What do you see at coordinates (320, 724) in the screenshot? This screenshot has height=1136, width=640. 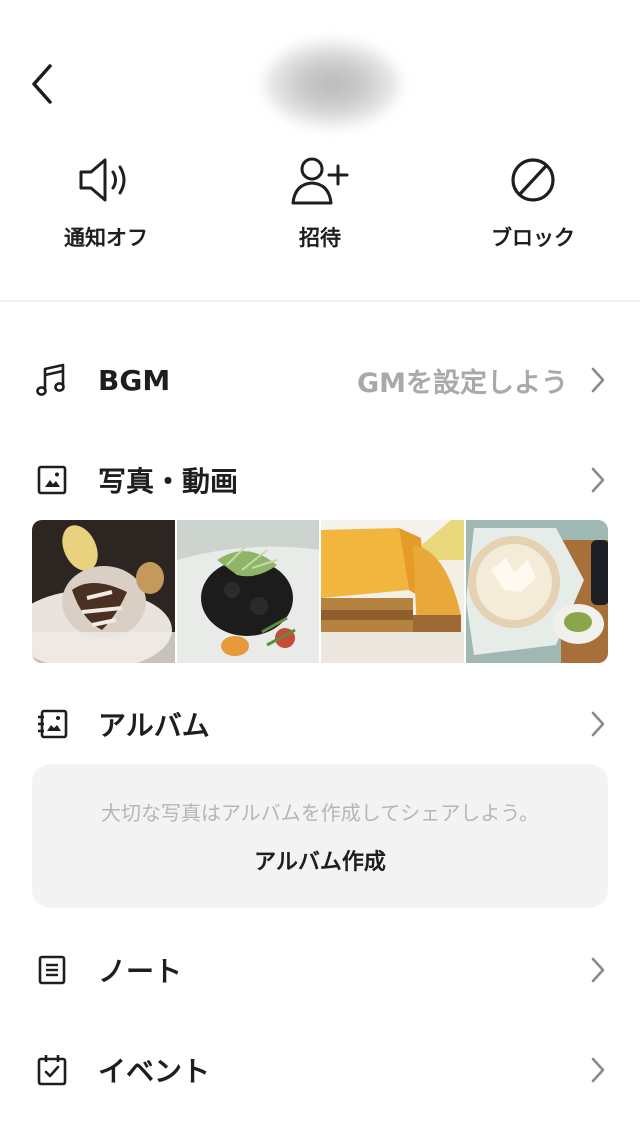 I see `album-row: アルバム` at bounding box center [320, 724].